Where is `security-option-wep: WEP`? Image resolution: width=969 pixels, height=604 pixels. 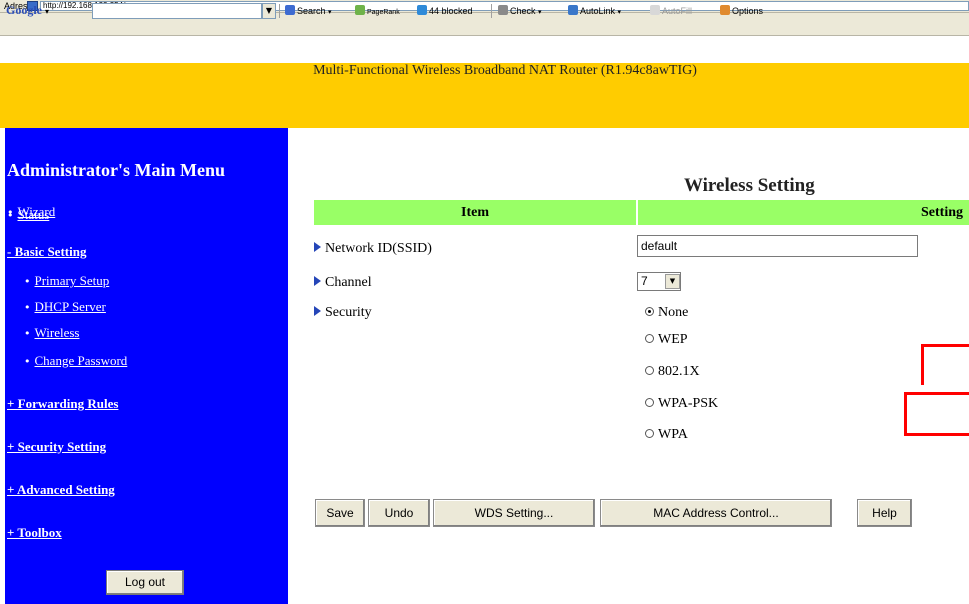
security-option-wep: WEP is located at coordinates (666, 340).